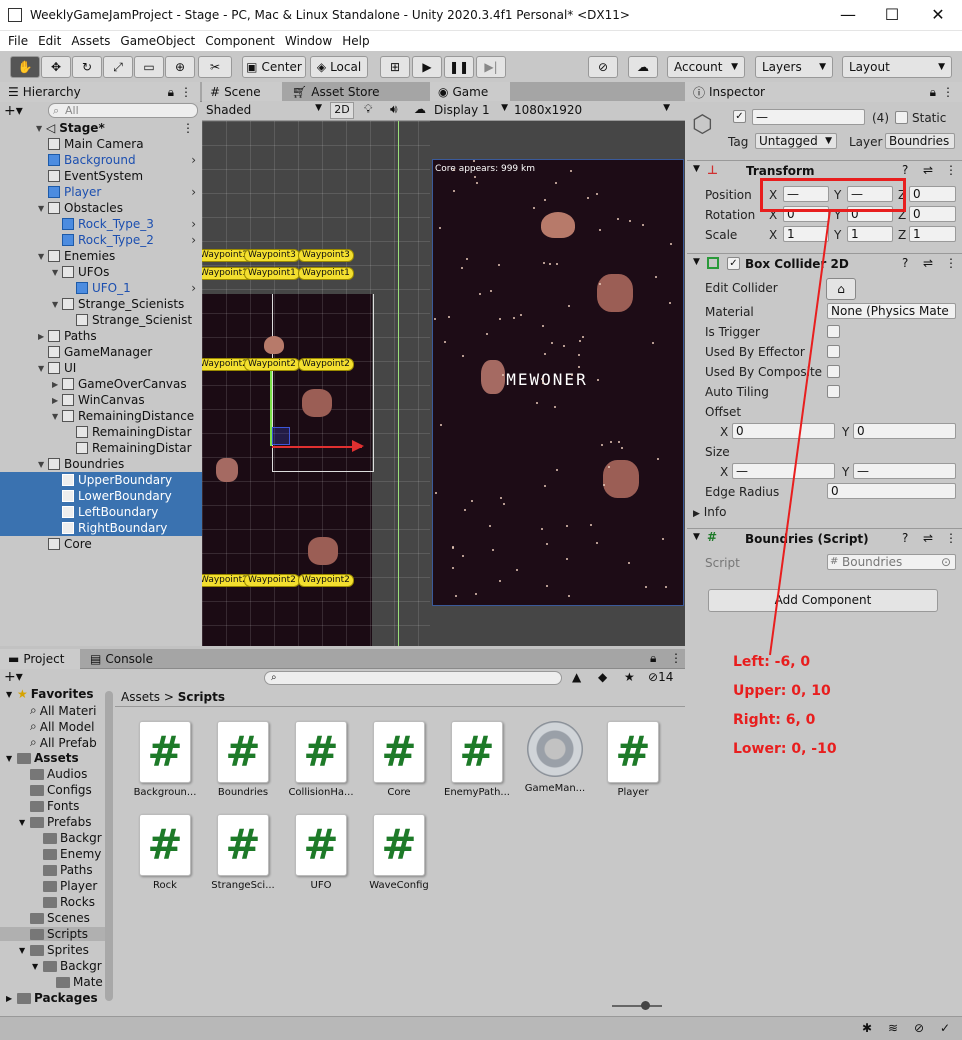  Describe the element at coordinates (52, 998) in the screenshot. I see `project-tree-item: ▶ Packages` at that location.